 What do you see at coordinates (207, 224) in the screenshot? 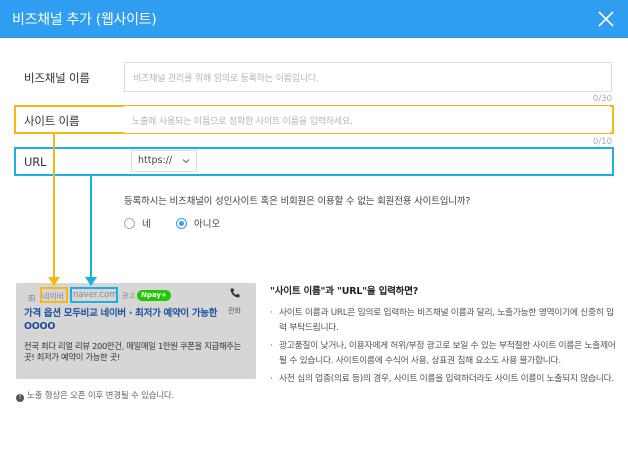
I see `radio-no-label: 아니오` at bounding box center [207, 224].